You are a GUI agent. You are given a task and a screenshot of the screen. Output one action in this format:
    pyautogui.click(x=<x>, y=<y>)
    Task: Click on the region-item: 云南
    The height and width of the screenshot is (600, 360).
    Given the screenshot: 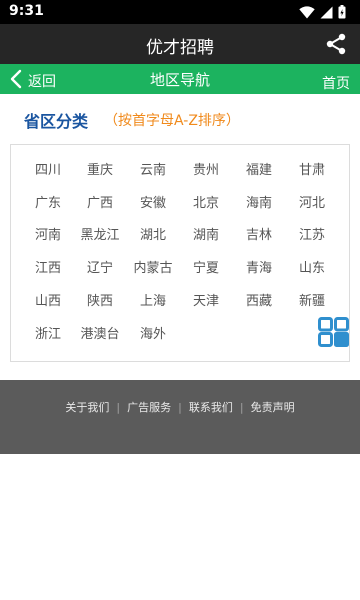 What is the action you would take?
    pyautogui.click(x=153, y=168)
    